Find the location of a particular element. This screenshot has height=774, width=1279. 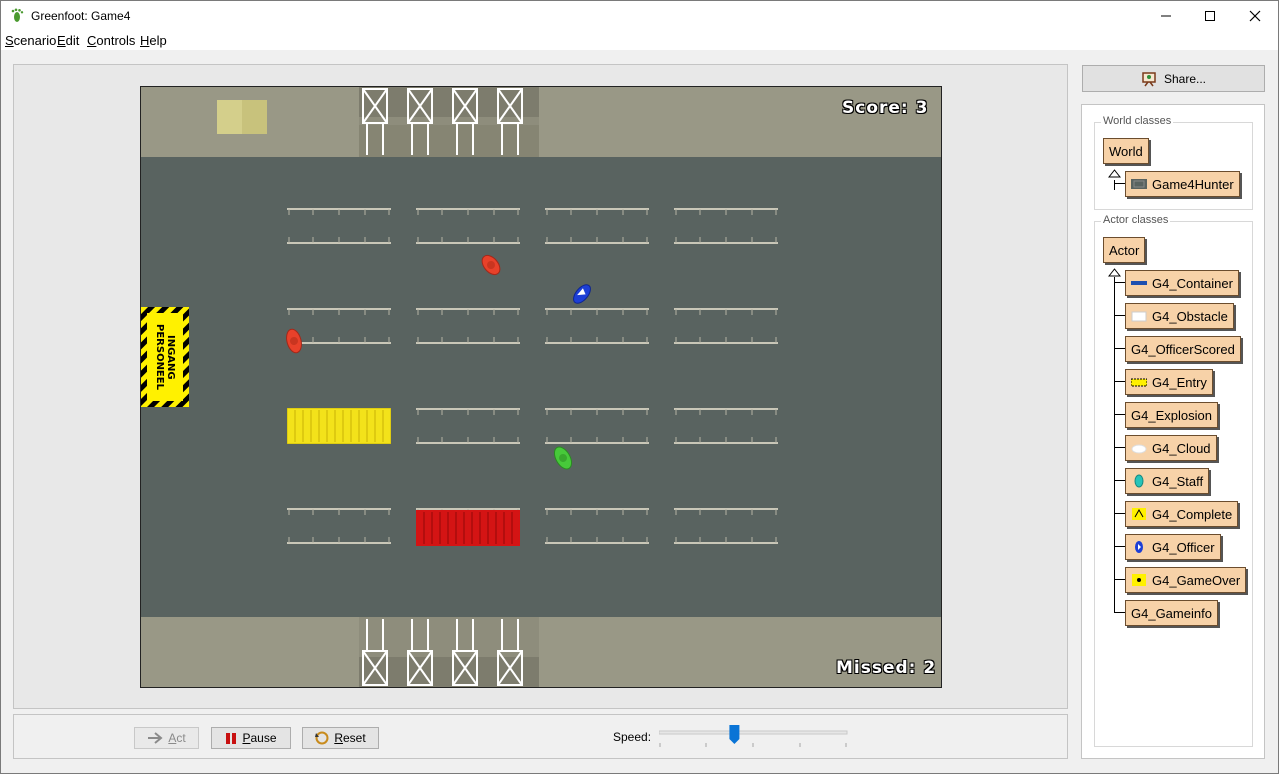

class-label: G4_Explosion is located at coordinates (1171, 415).